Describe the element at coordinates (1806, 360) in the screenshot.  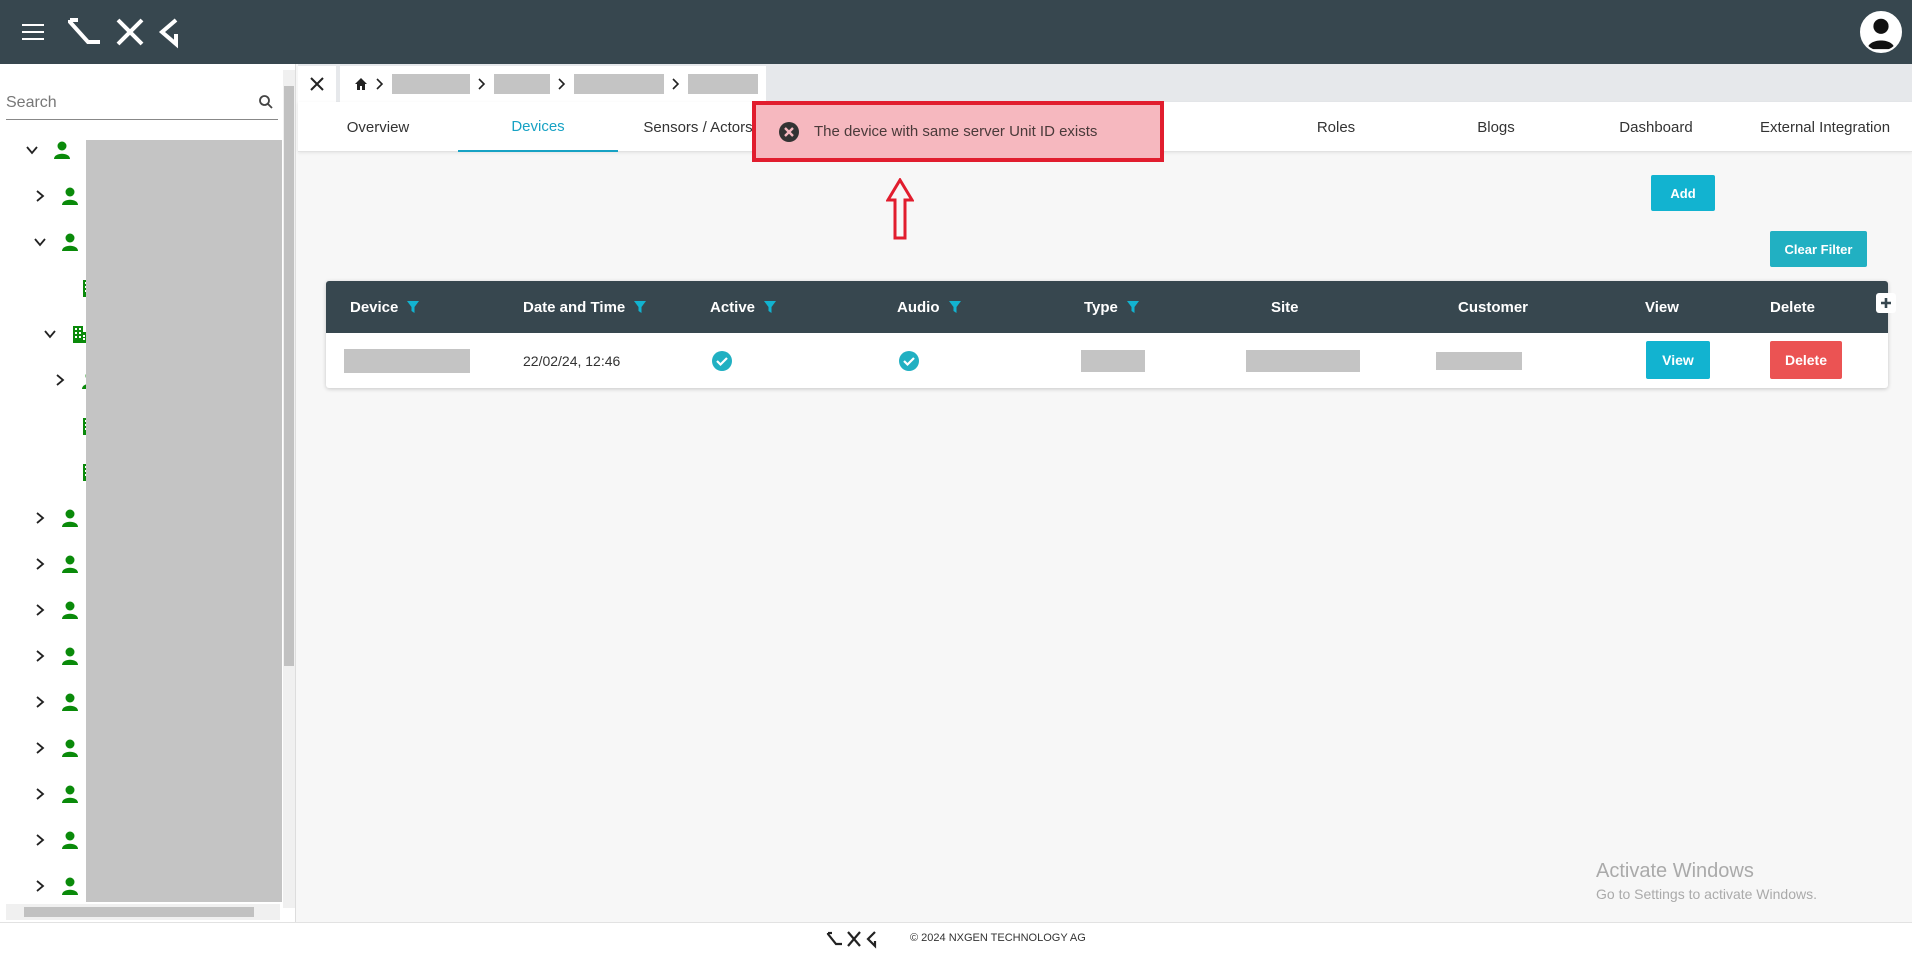
I see `delete-button: Delete` at that location.